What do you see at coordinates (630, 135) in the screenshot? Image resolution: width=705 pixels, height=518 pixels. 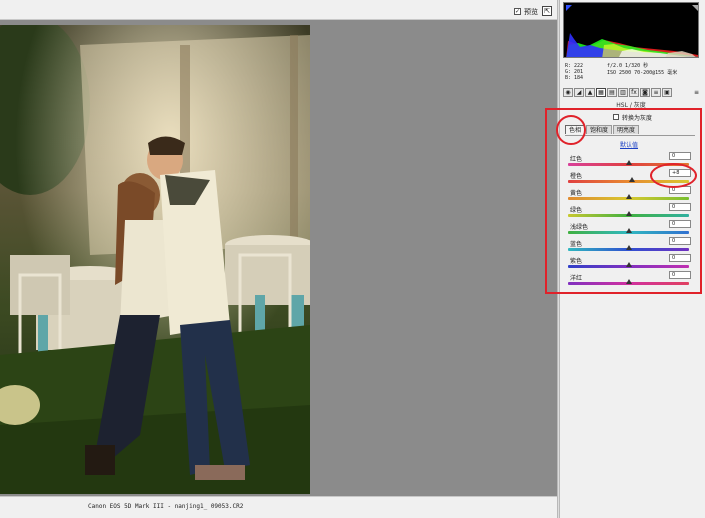 I see `tab-underline` at bounding box center [630, 135].